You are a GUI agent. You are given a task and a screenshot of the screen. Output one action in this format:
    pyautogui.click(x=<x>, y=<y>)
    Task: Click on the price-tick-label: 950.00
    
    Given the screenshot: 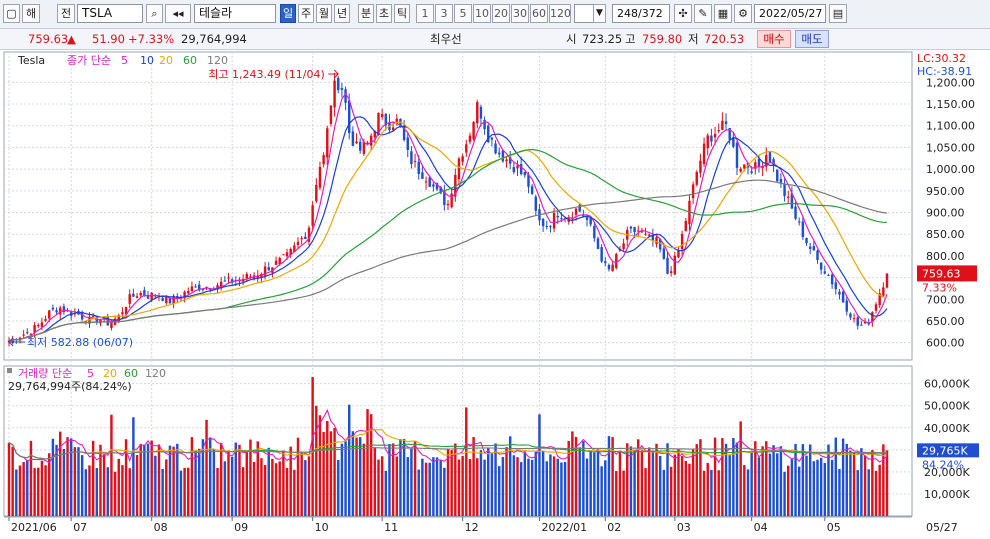 What is the action you would take?
    pyautogui.click(x=945, y=191)
    